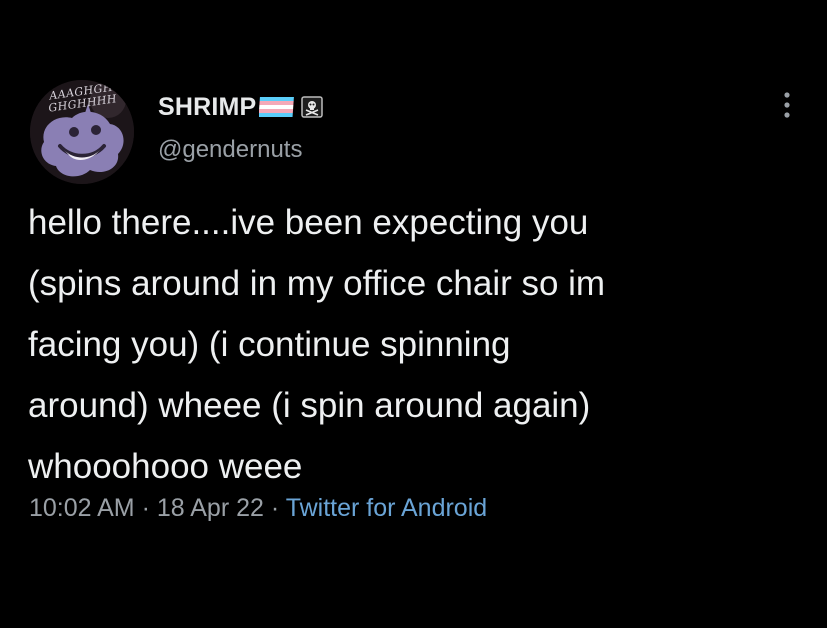 This screenshot has width=827, height=628. Describe the element at coordinates (207, 107) in the screenshot. I see `display-name: SHRIMP` at that location.